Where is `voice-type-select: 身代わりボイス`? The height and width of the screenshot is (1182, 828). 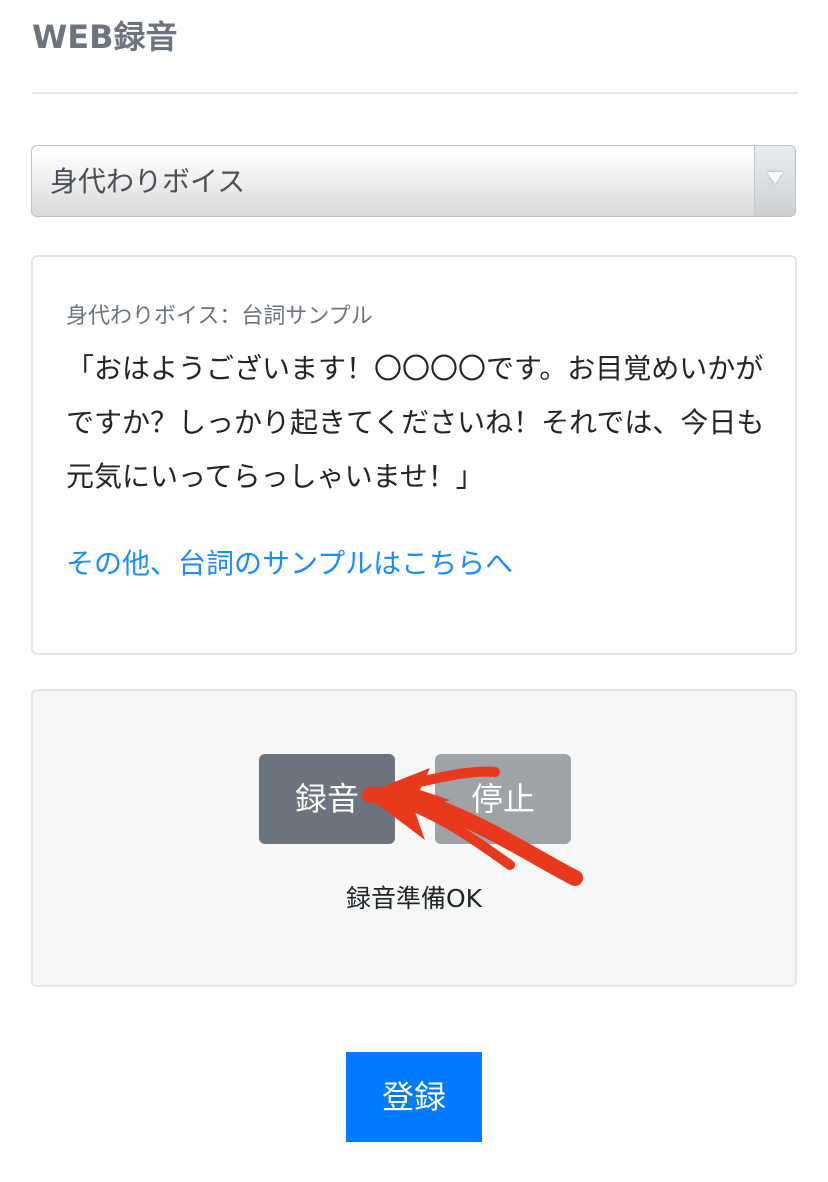
voice-type-select: 身代わりボイス is located at coordinates (413, 181).